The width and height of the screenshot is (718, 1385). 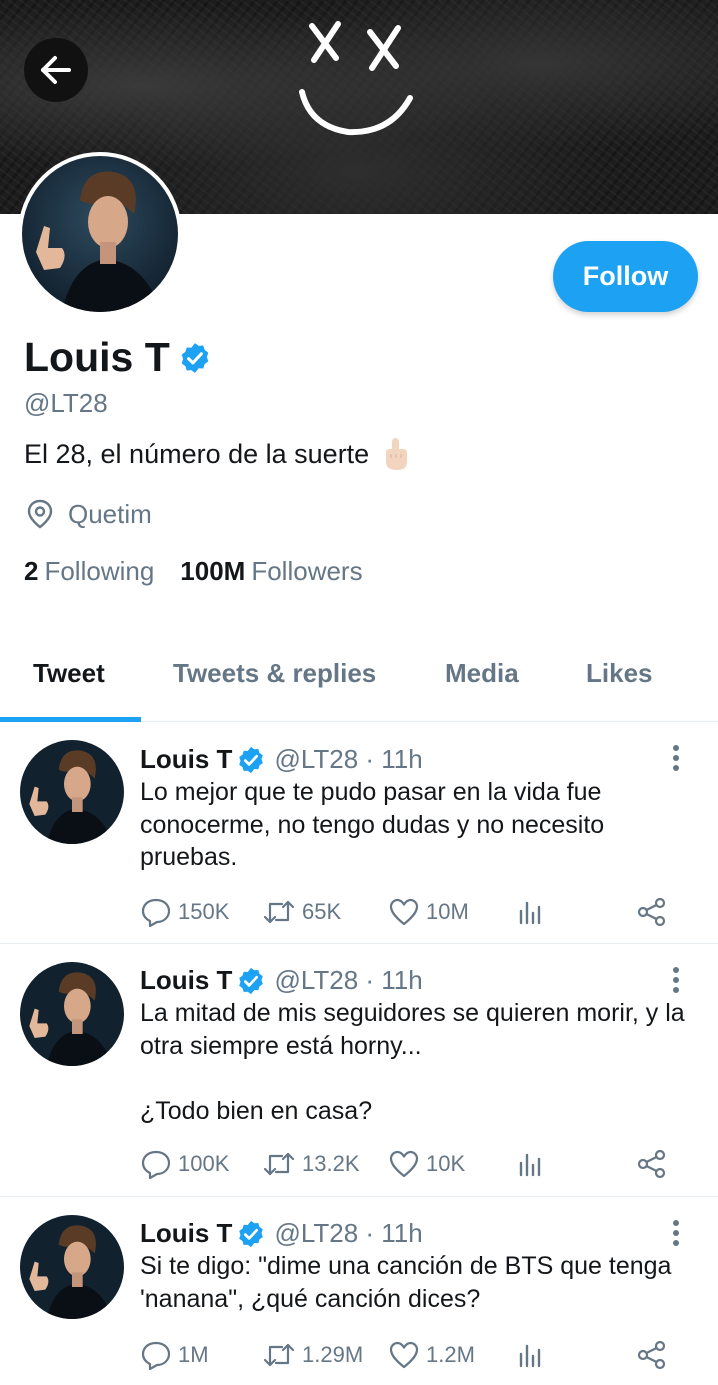 I want to click on profile-avatar, so click(x=100, y=234).